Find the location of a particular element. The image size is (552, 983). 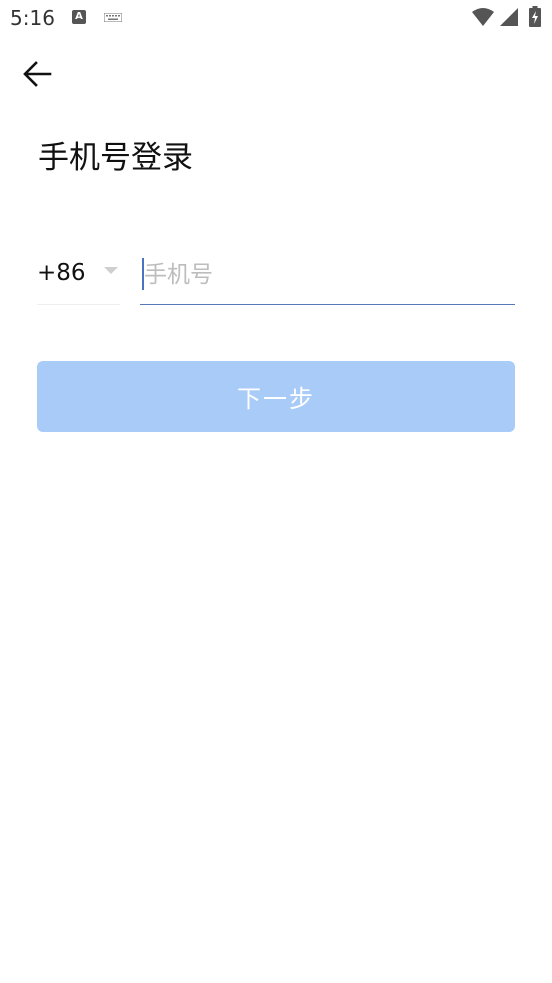

a-notification-icon: A is located at coordinates (79, 17).